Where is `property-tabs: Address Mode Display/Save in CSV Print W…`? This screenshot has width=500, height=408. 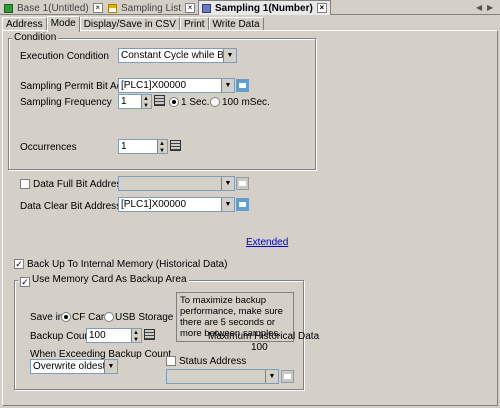 property-tabs: Address Mode Display/Save in CSV Print W… is located at coordinates (133, 24).